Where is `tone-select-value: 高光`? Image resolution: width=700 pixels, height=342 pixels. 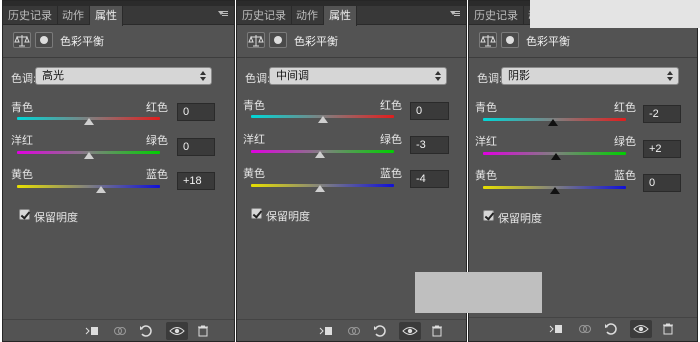 tone-select-value: 高光 is located at coordinates (53, 75).